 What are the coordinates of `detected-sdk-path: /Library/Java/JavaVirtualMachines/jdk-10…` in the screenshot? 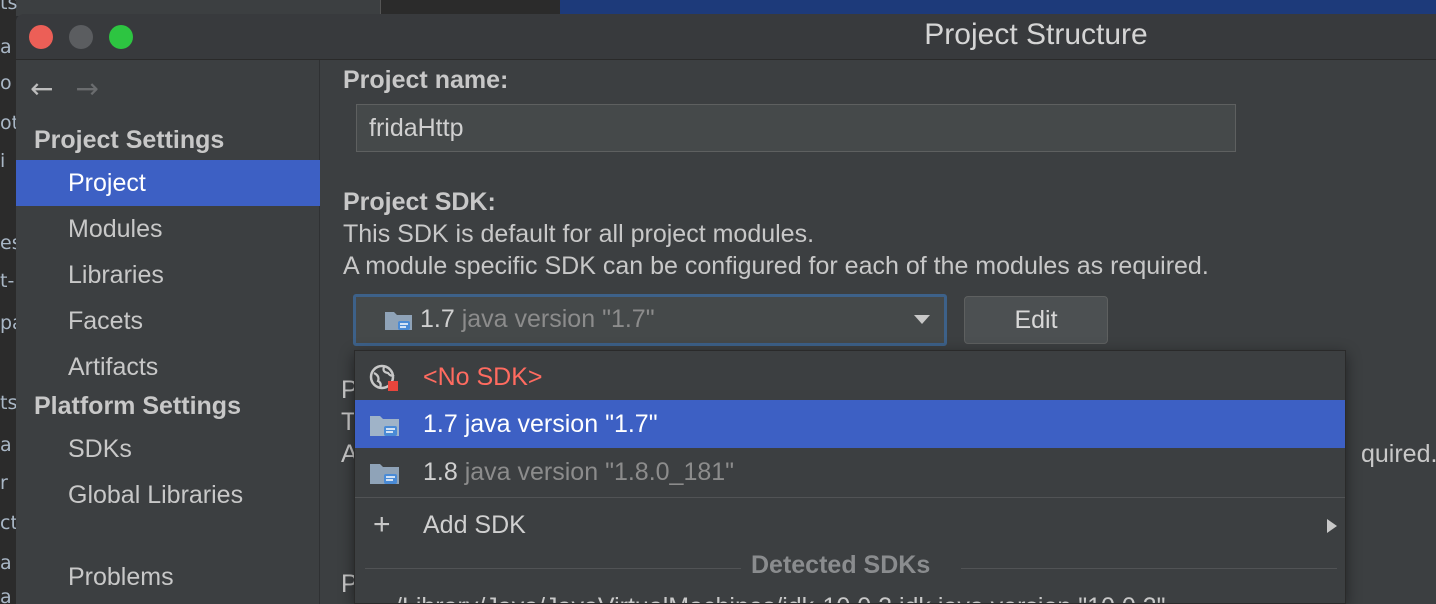 It's located at (780, 598).